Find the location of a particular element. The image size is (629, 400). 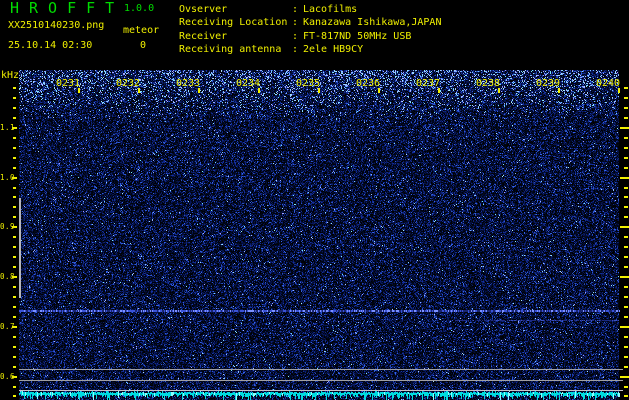

y-axis-unit-label: kHz is located at coordinates (10, 75).